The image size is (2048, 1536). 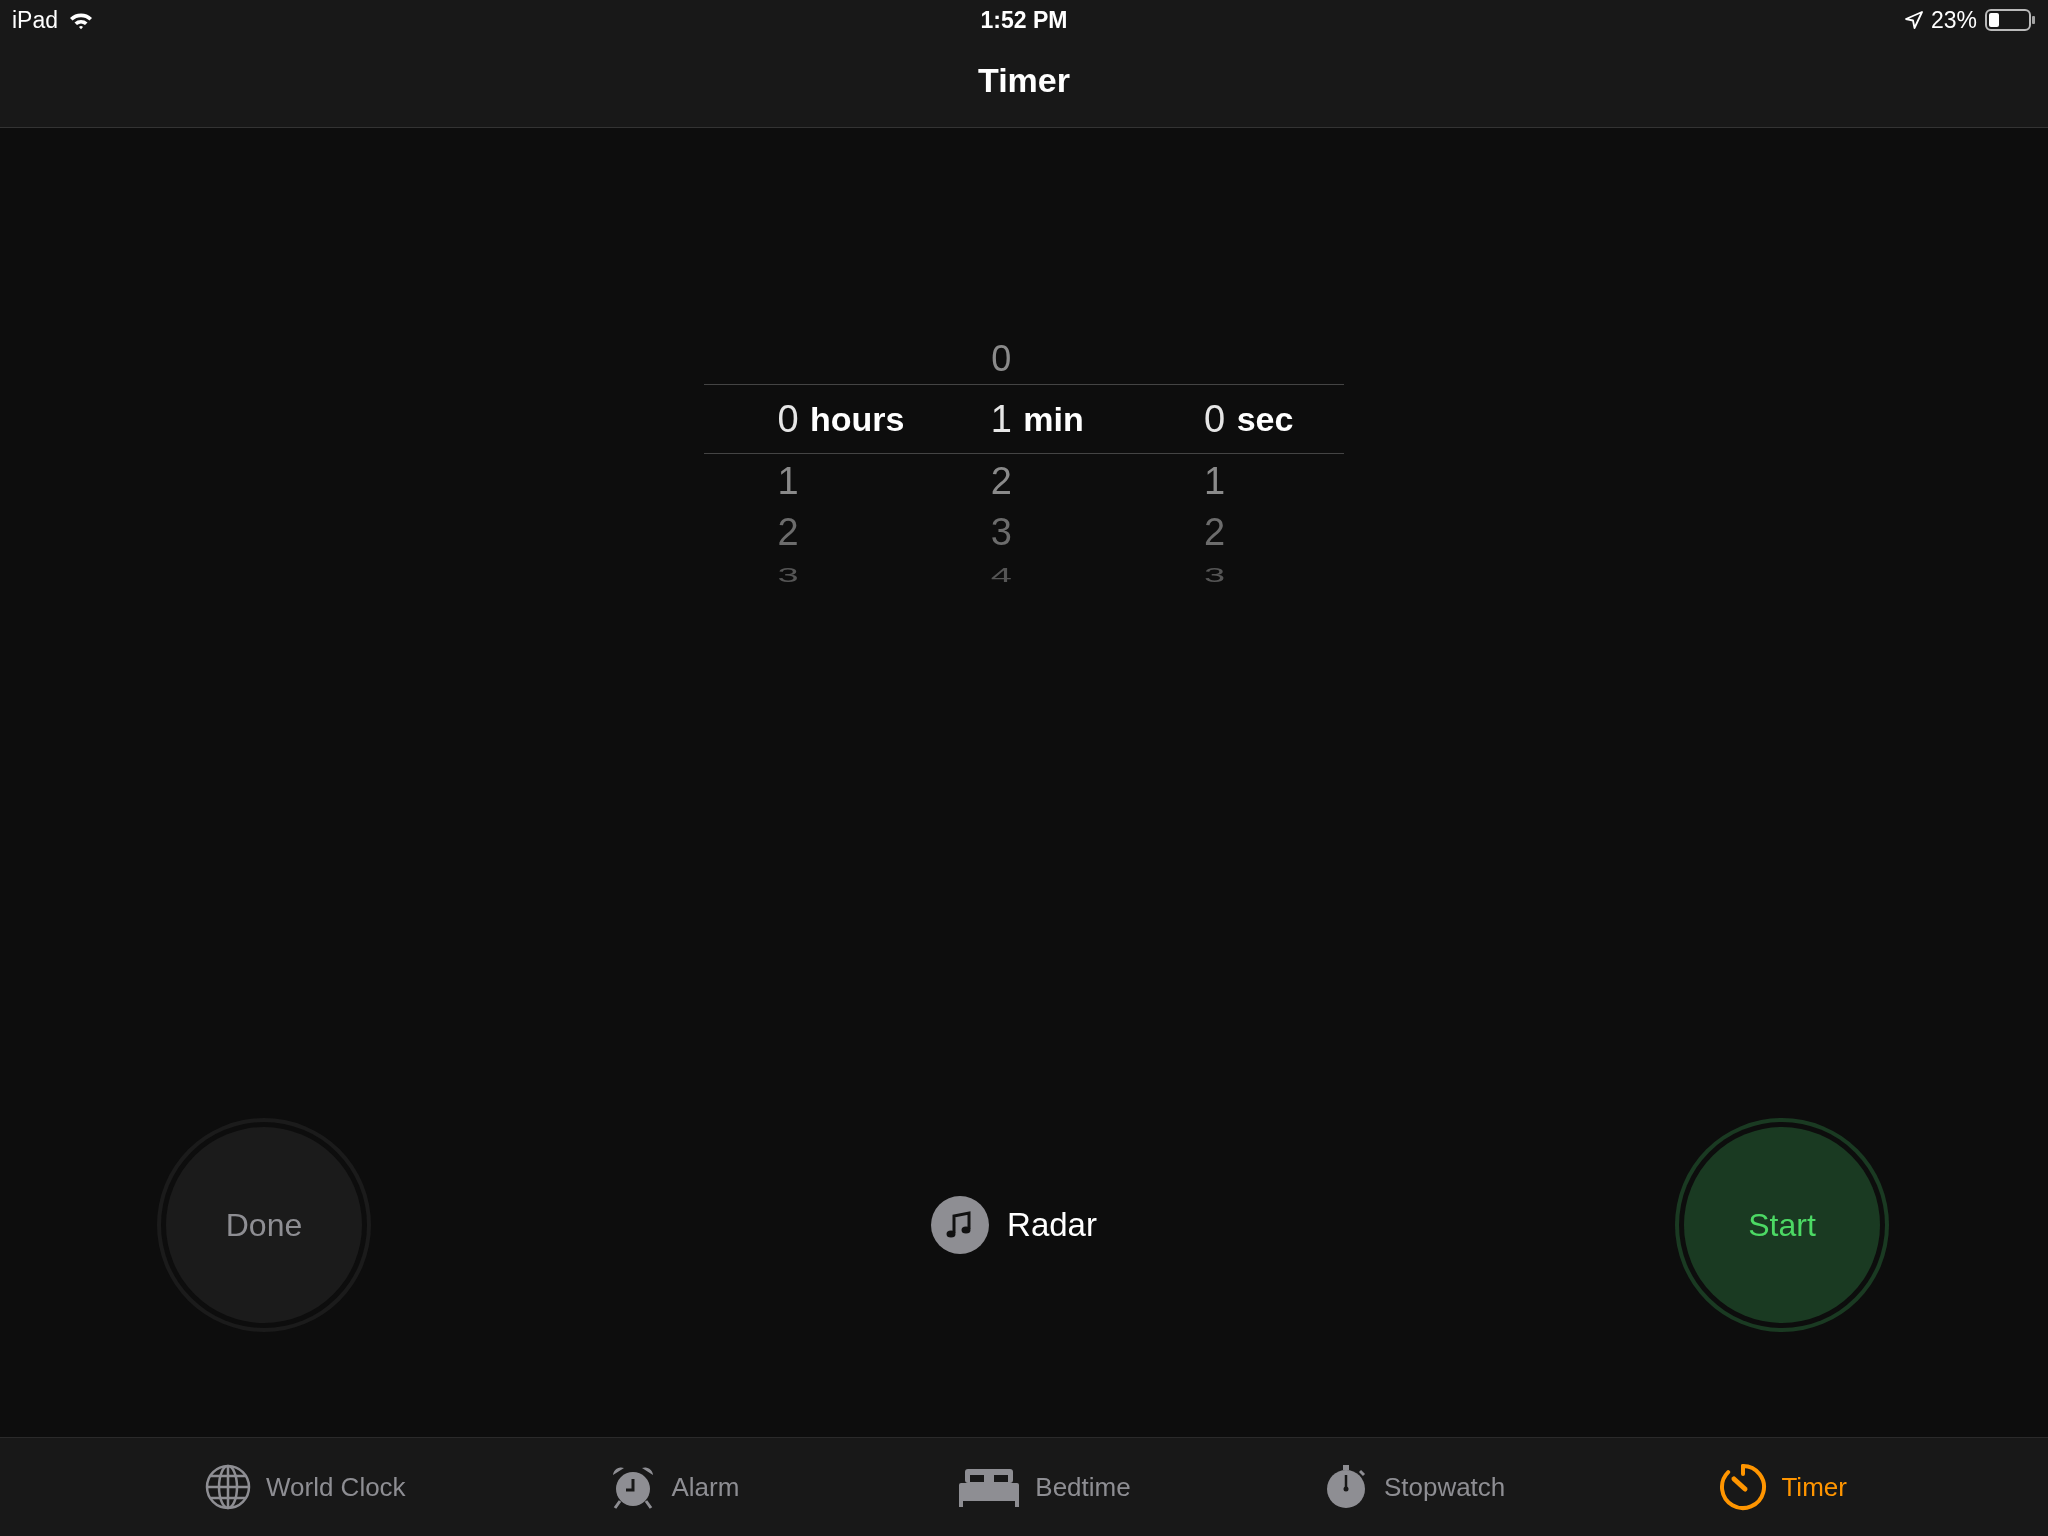 What do you see at coordinates (1001, 419) in the screenshot?
I see `picker-selected-value: 1` at bounding box center [1001, 419].